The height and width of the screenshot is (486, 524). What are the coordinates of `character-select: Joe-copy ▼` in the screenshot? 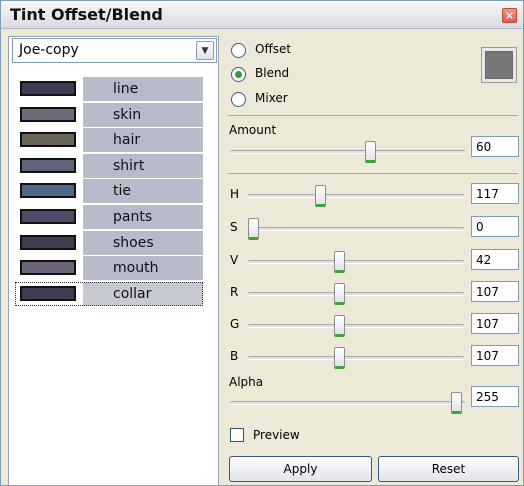 It's located at (114, 50).